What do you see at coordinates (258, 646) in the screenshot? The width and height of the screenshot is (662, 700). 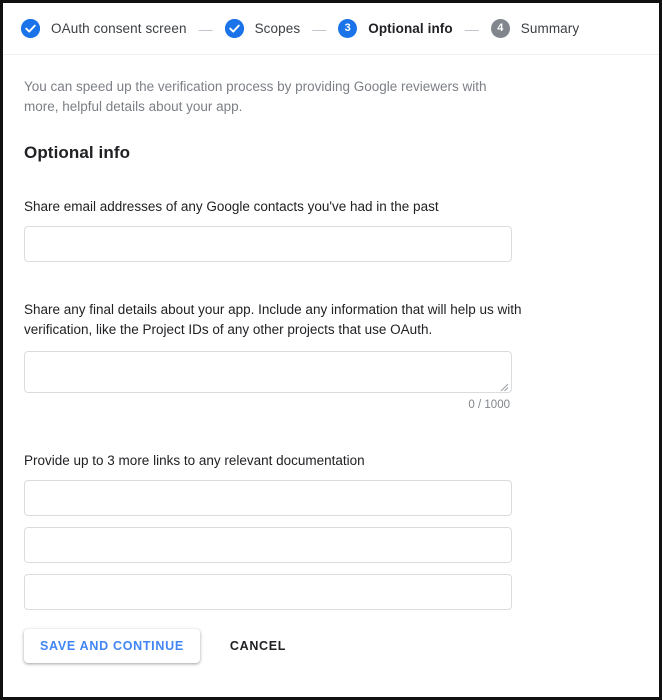 I see `cancel-button: CANCEL` at bounding box center [258, 646].